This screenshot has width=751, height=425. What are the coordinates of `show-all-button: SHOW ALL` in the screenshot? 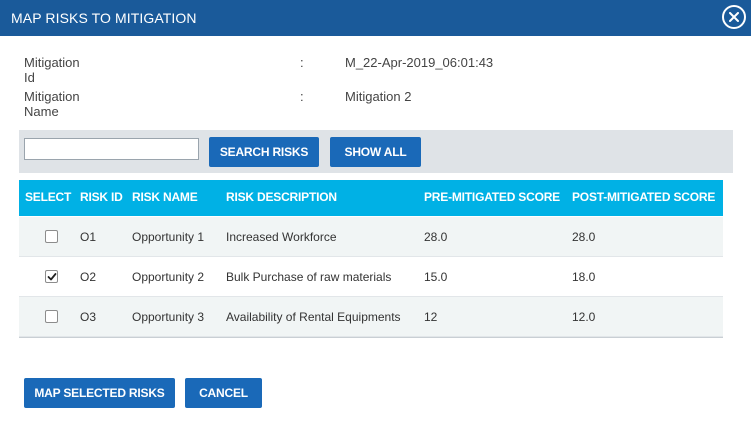 It's located at (375, 152).